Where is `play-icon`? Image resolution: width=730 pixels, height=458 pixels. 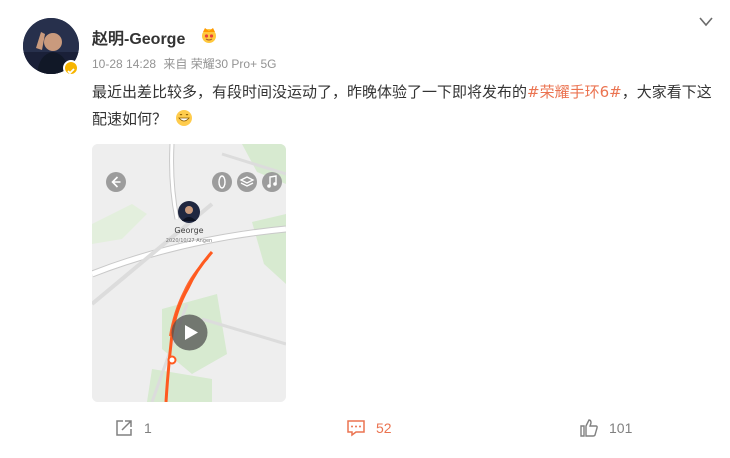 play-icon is located at coordinates (189, 332).